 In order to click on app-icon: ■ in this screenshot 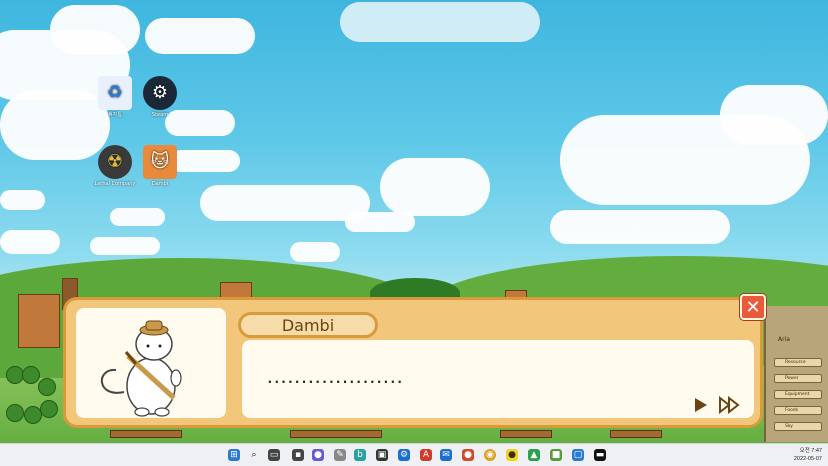, I will do `click(556, 455)`.